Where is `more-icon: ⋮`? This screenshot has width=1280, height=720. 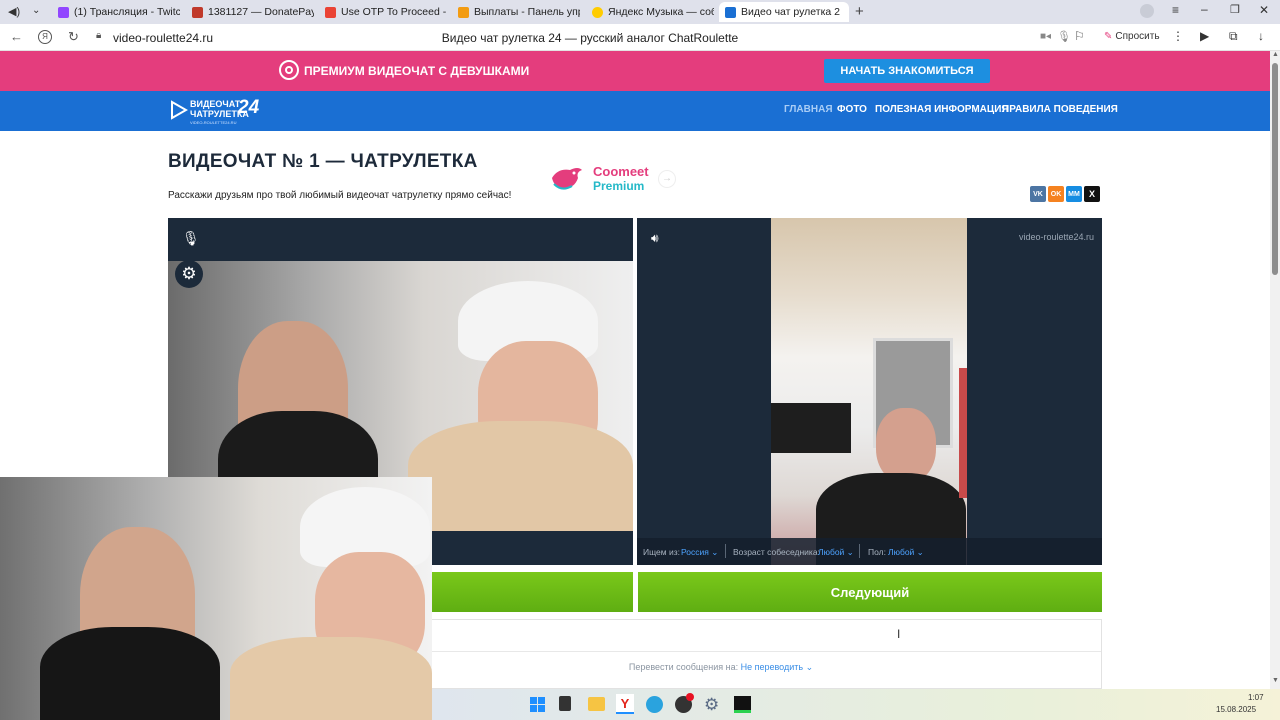 more-icon: ⋮ is located at coordinates (1178, 36).